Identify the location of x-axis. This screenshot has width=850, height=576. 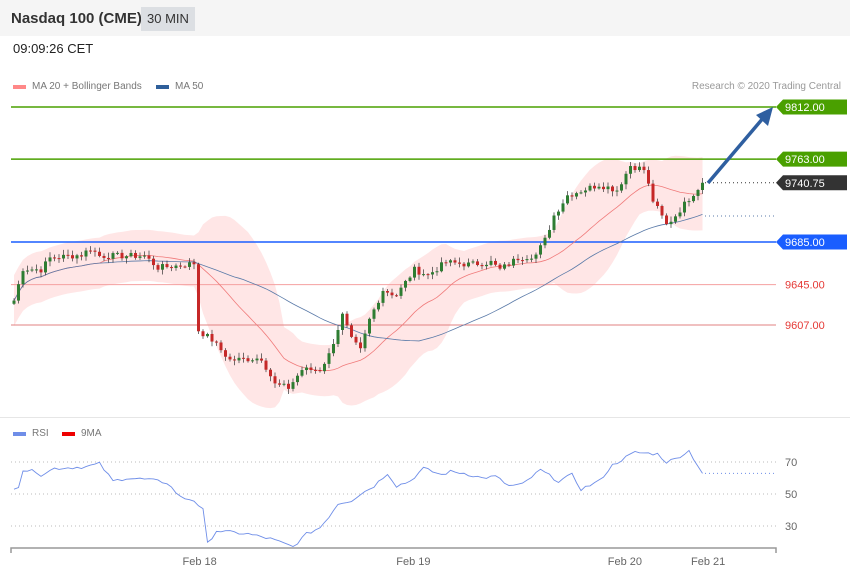
(393, 550).